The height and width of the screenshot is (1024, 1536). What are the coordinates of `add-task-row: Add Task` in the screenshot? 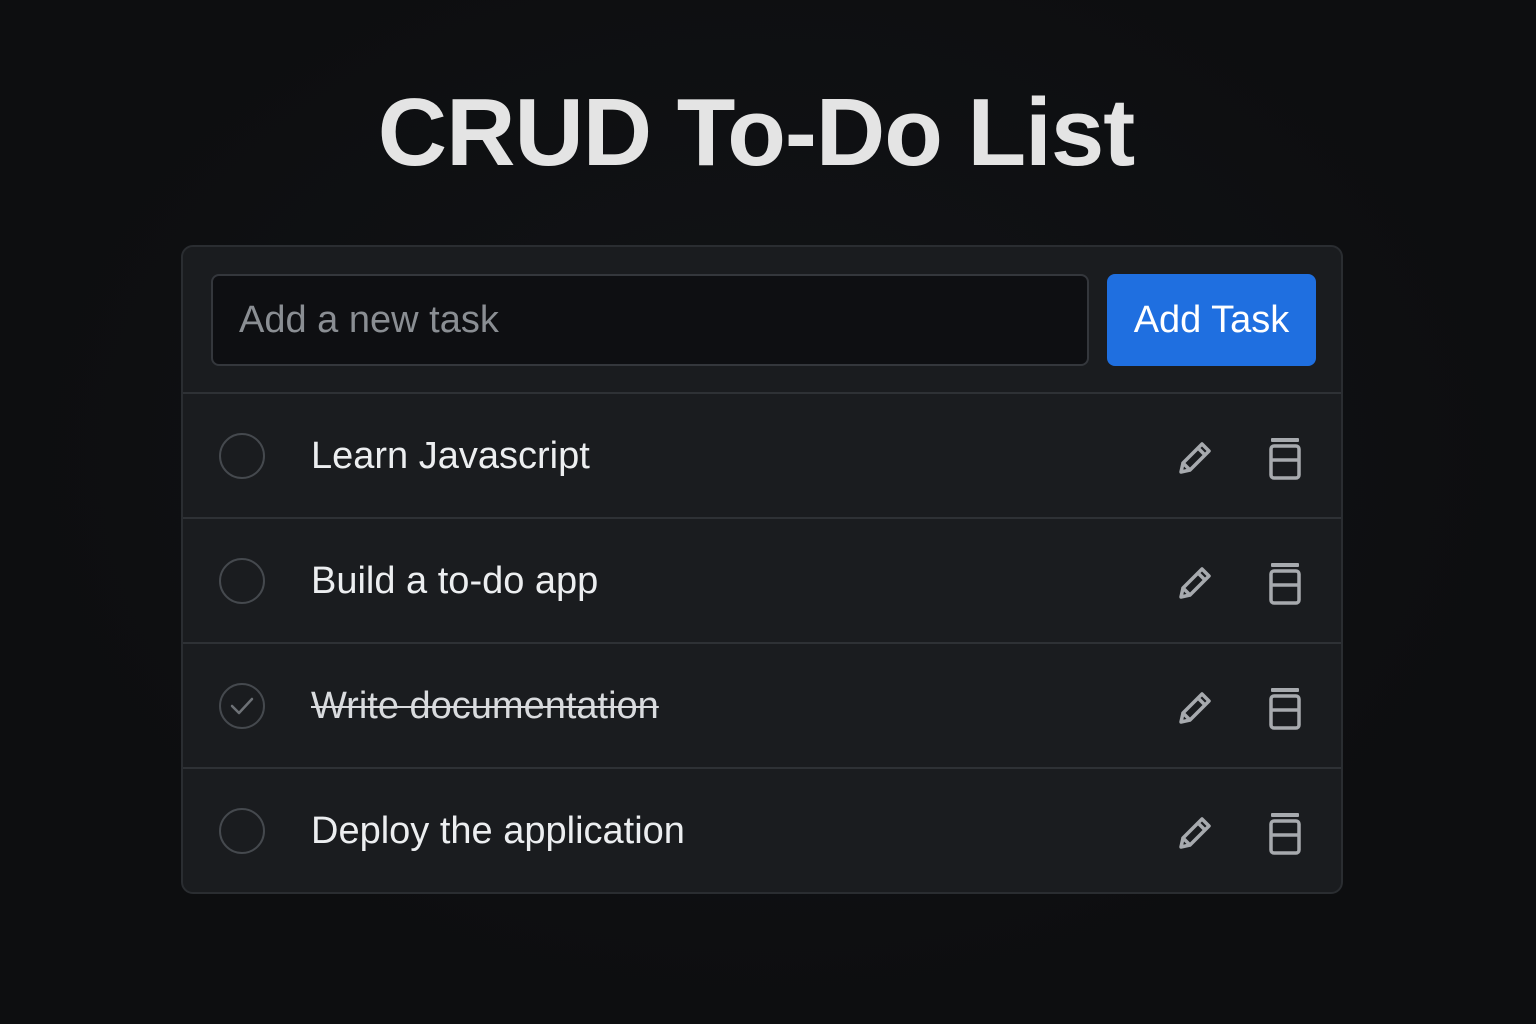 It's located at (762, 320).